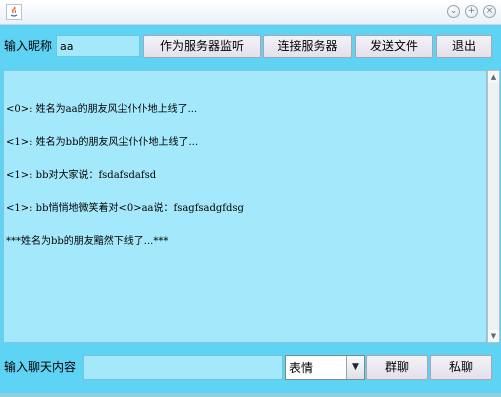 This screenshot has height=397, width=501. What do you see at coordinates (183, 367) in the screenshot?
I see `chat-message-input` at bounding box center [183, 367].